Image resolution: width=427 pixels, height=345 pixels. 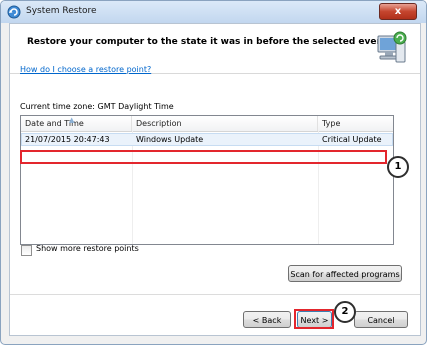 I want to click on column-date-label: Date and Time, so click(x=54, y=123).